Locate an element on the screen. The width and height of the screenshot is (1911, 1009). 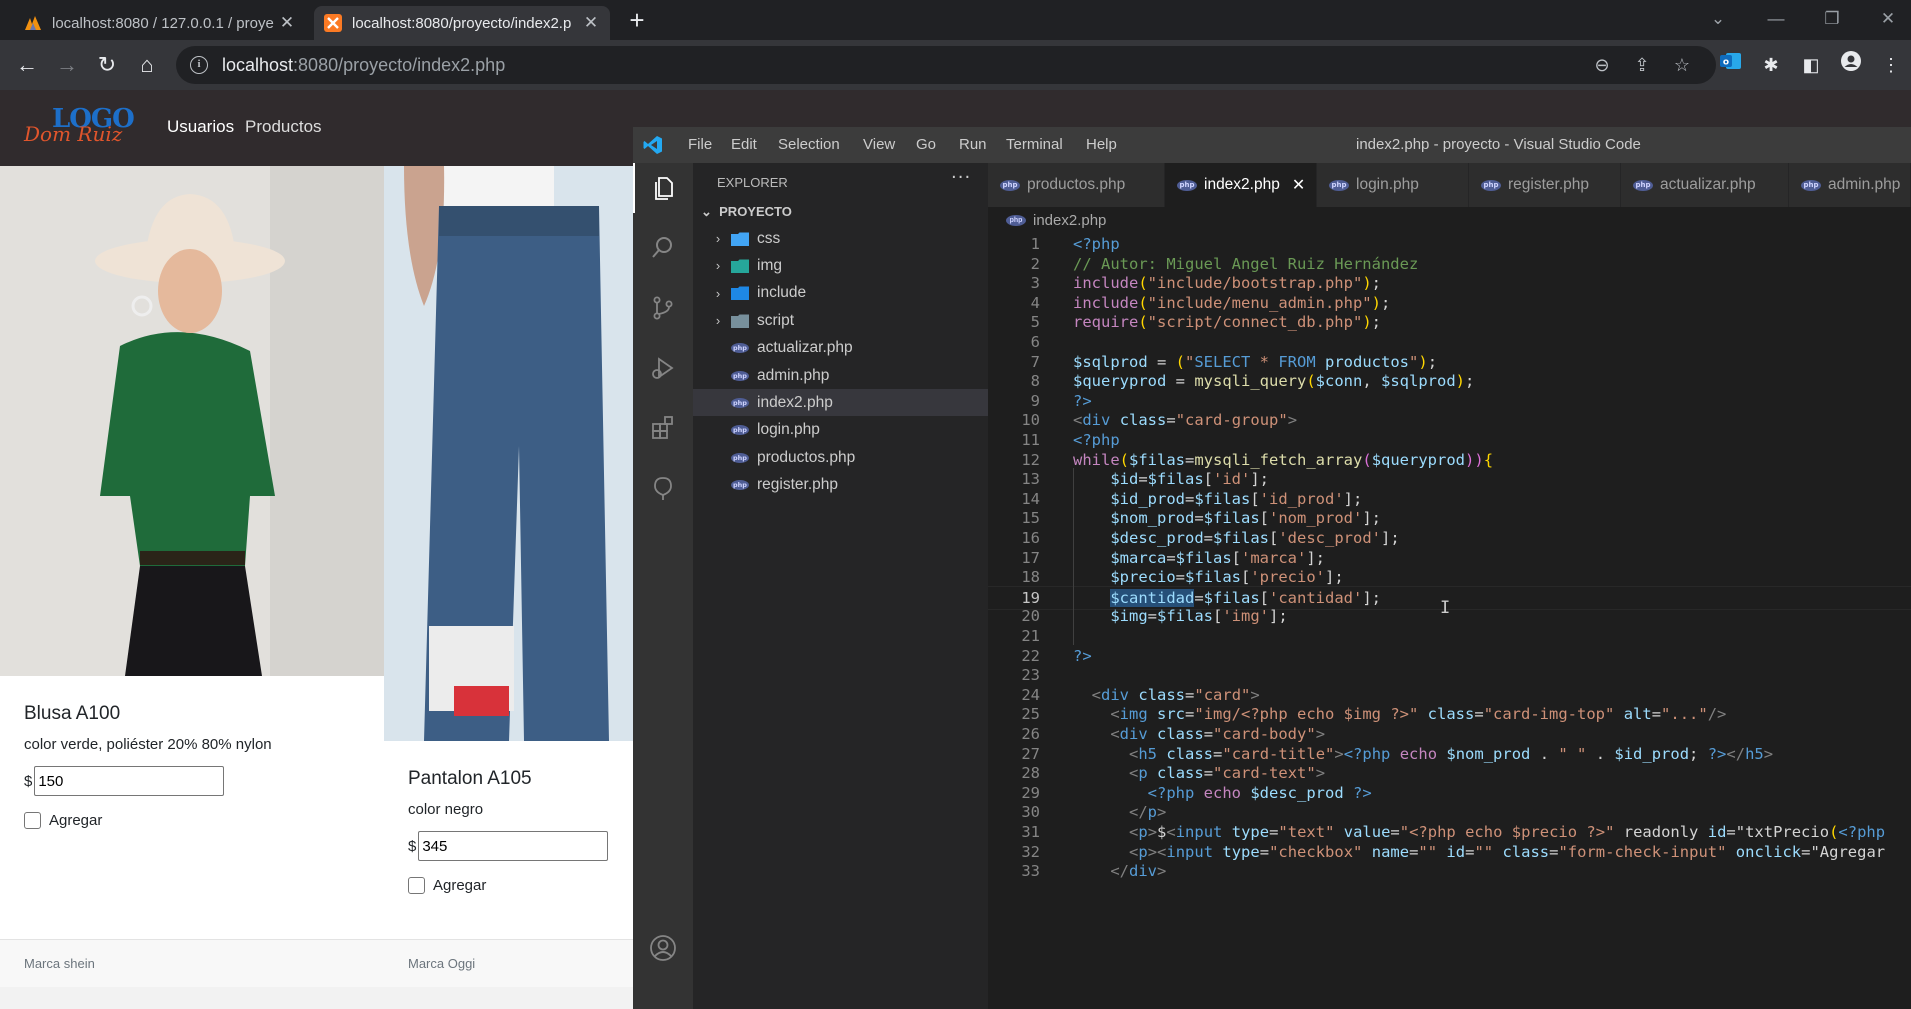
more-actions-icon: ··· is located at coordinates (961, 177).